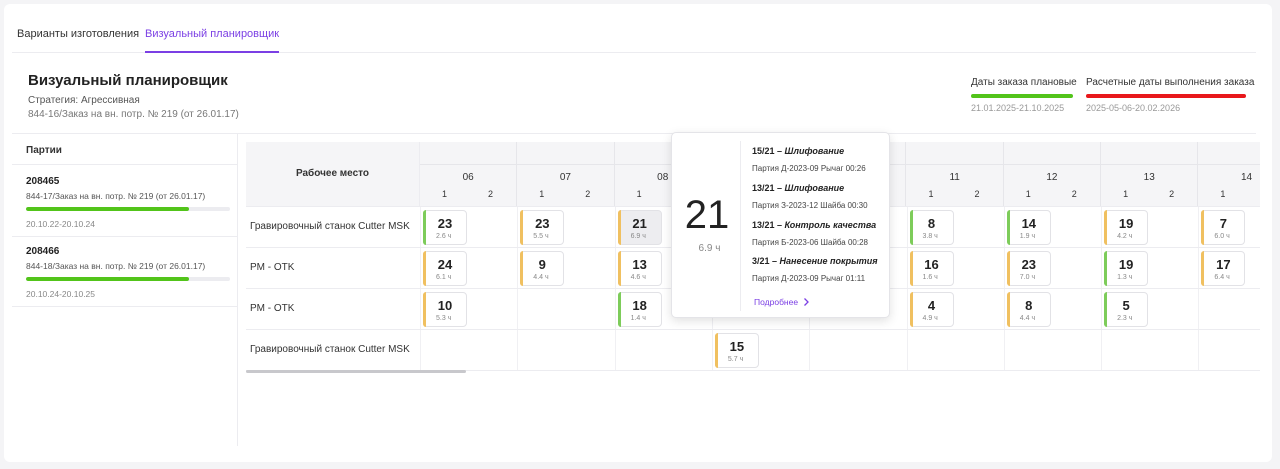 This screenshot has height=469, width=1280. I want to click on task-card: 17 6.4 ч, so click(1223, 268).